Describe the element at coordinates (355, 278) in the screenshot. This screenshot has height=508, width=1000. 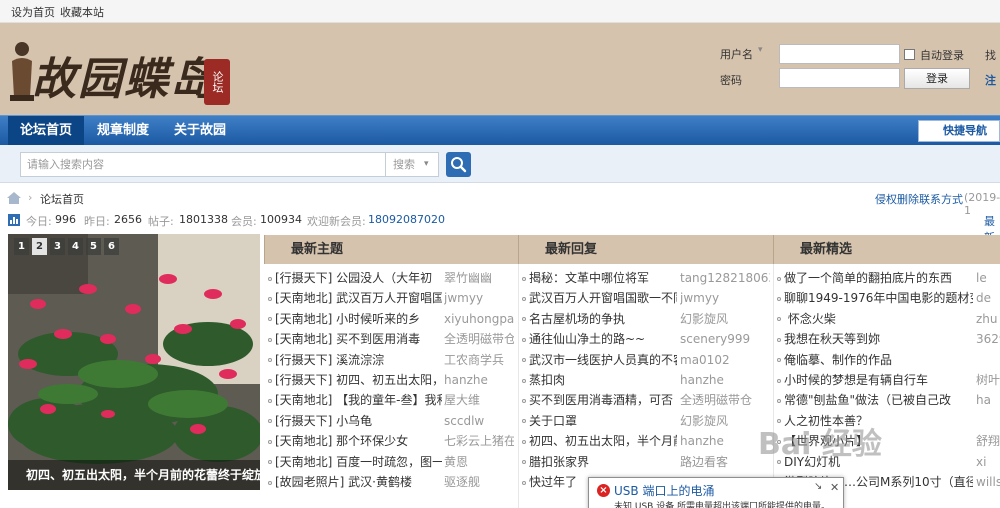
I see `post-title-link: [行摄天下] 公园没人（大年初` at that location.